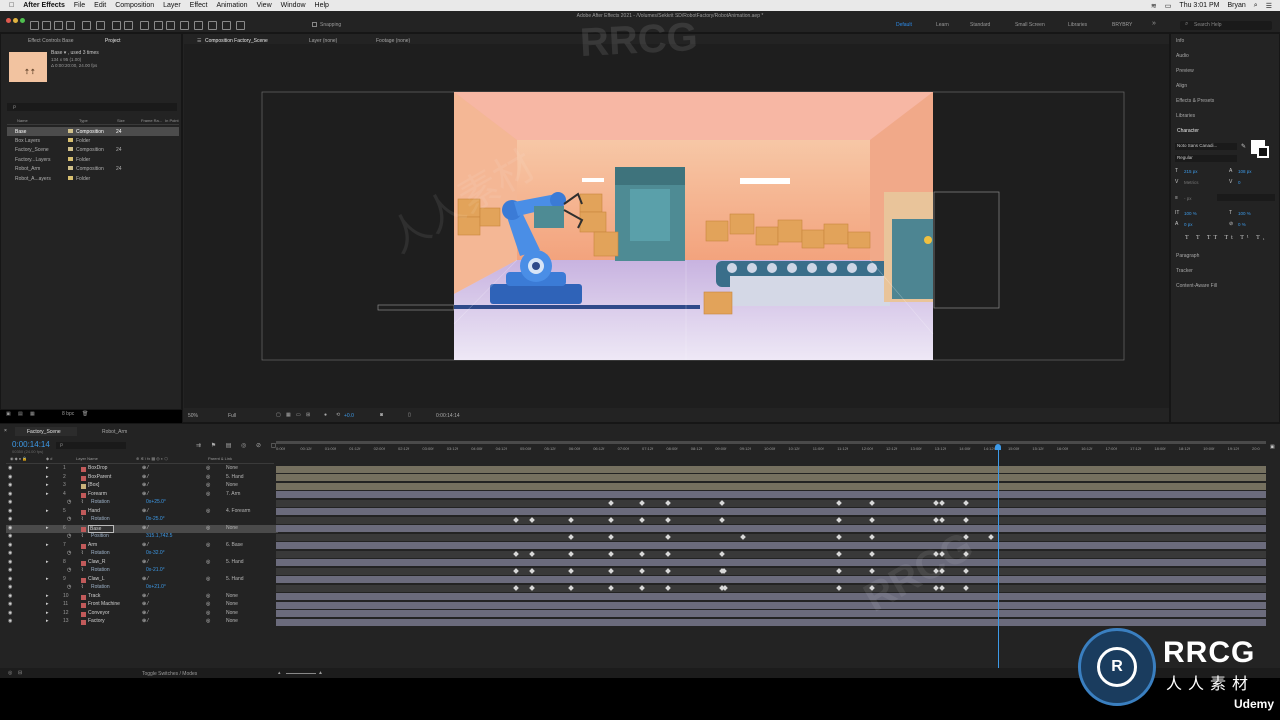 The image size is (1280, 720). Describe the element at coordinates (1181, 86) in the screenshot. I see `panel-section-align: Align` at that location.